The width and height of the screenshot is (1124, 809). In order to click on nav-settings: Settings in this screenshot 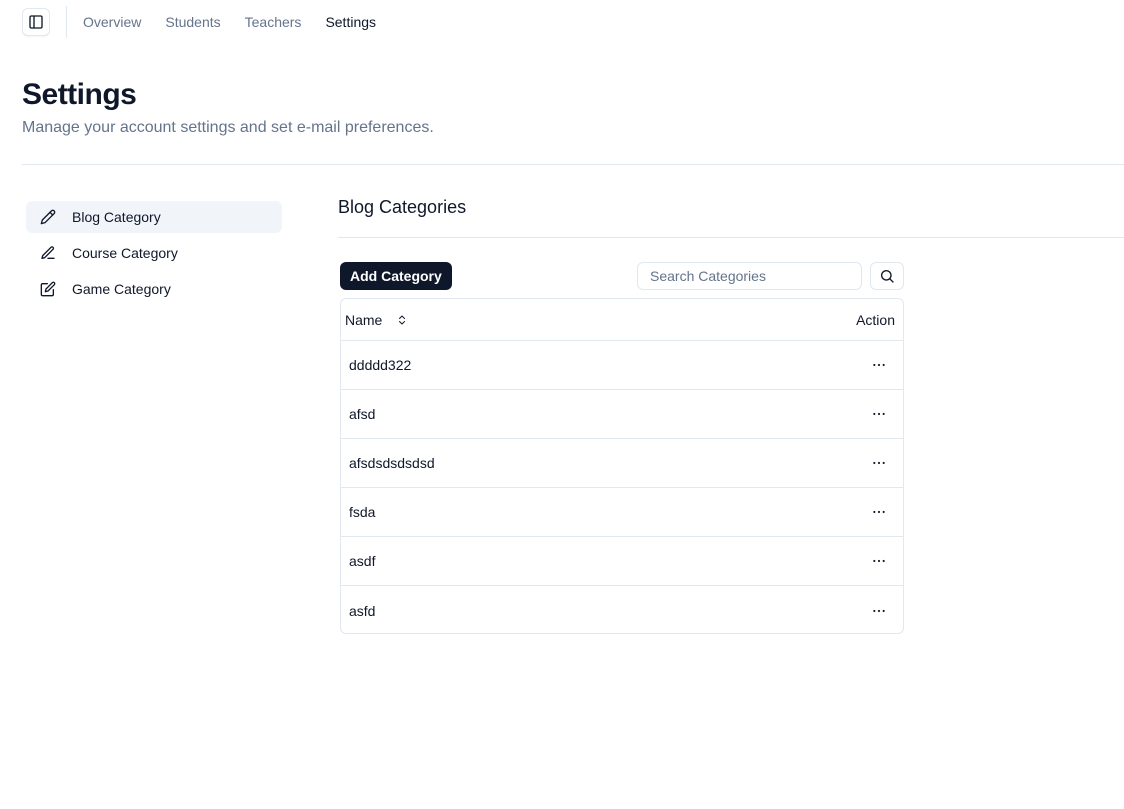, I will do `click(350, 22)`.